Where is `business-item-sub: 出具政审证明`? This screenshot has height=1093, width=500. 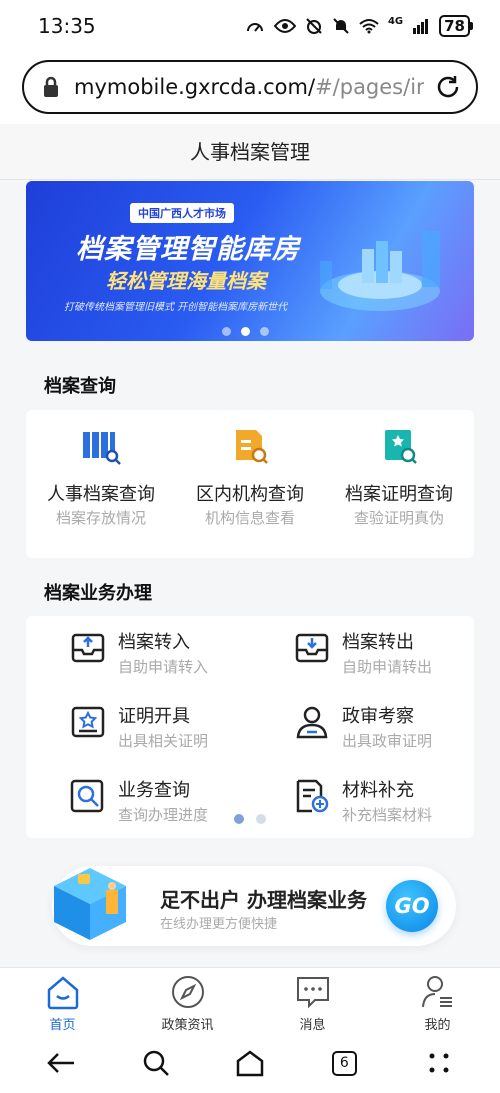 business-item-sub: 出具政审证明 is located at coordinates (387, 741).